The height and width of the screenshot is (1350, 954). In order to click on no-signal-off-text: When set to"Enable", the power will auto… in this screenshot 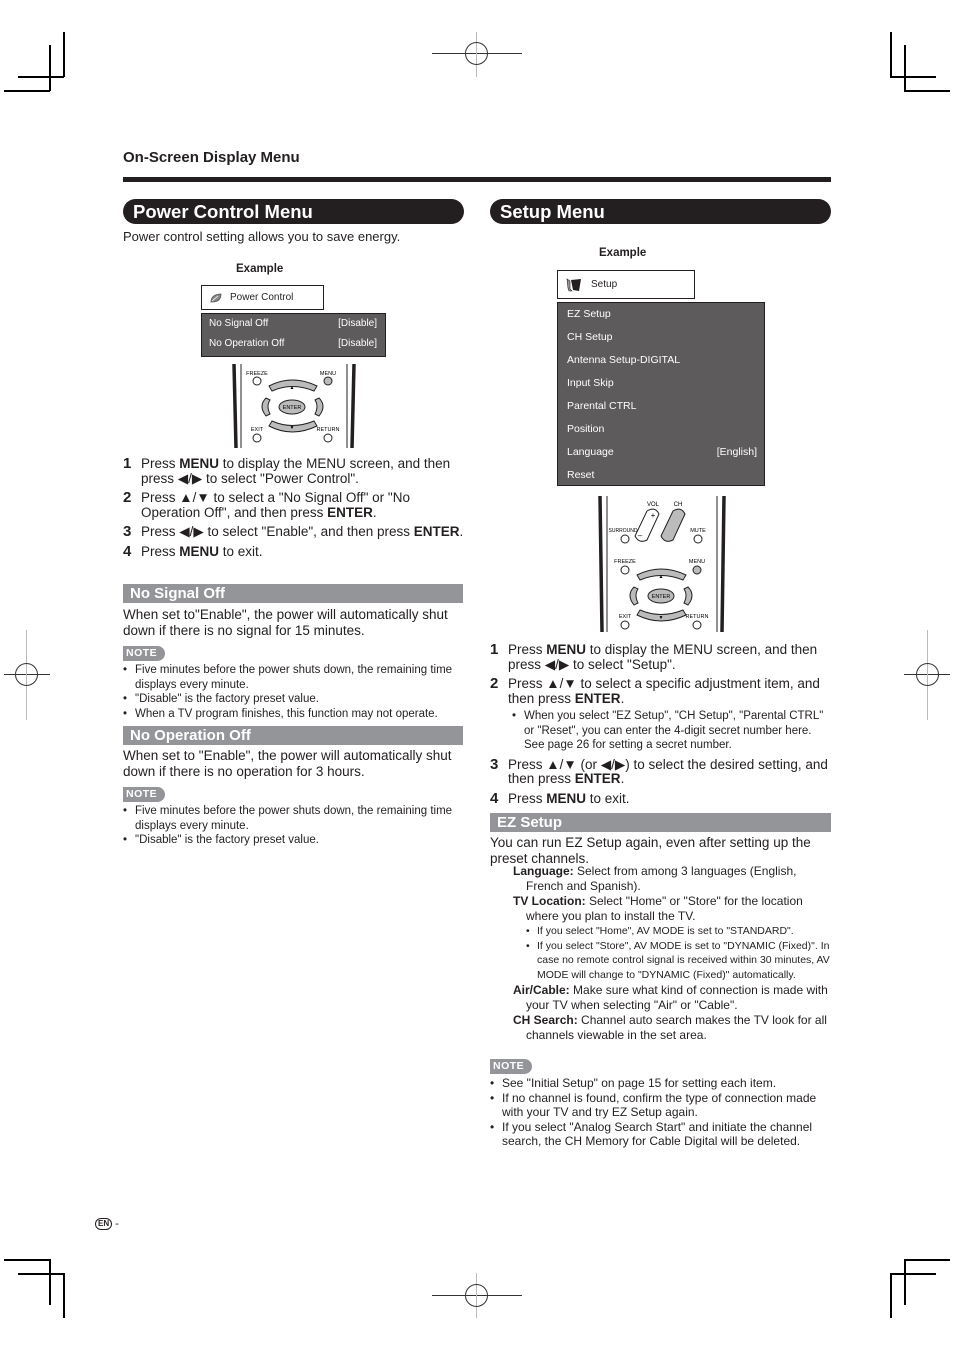, I will do `click(285, 622)`.